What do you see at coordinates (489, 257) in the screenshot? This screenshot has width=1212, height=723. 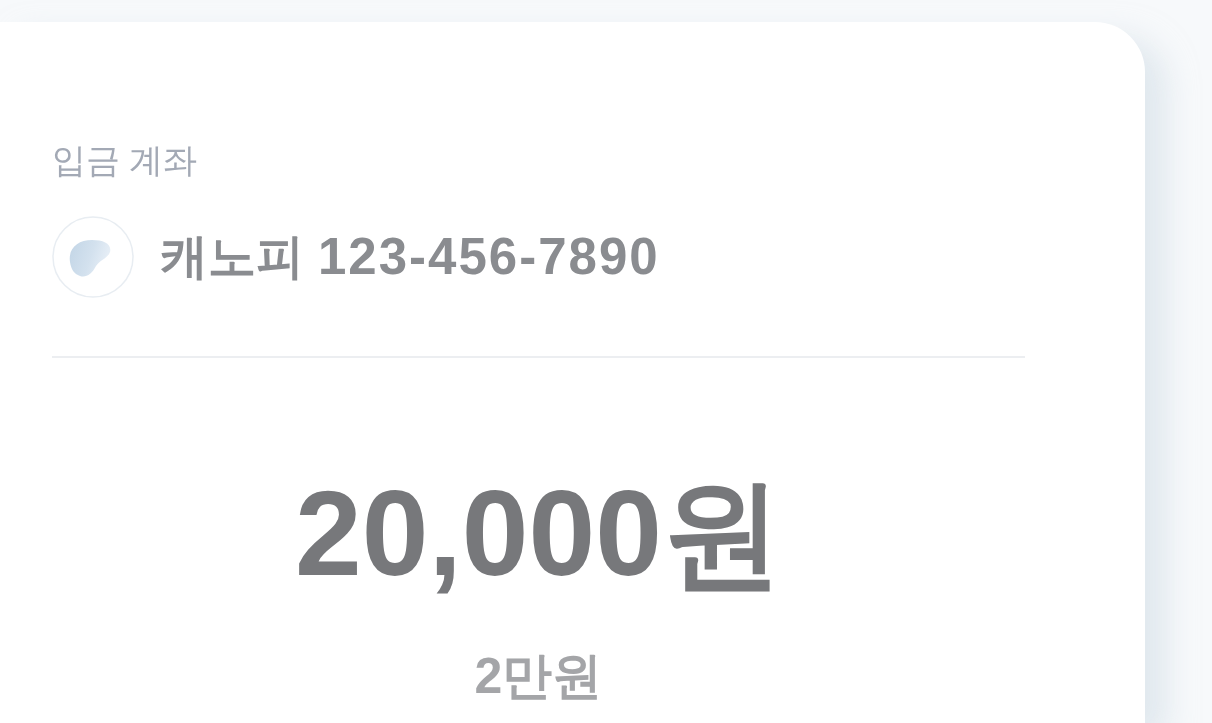 I see `account-number: 123-456-7890` at bounding box center [489, 257].